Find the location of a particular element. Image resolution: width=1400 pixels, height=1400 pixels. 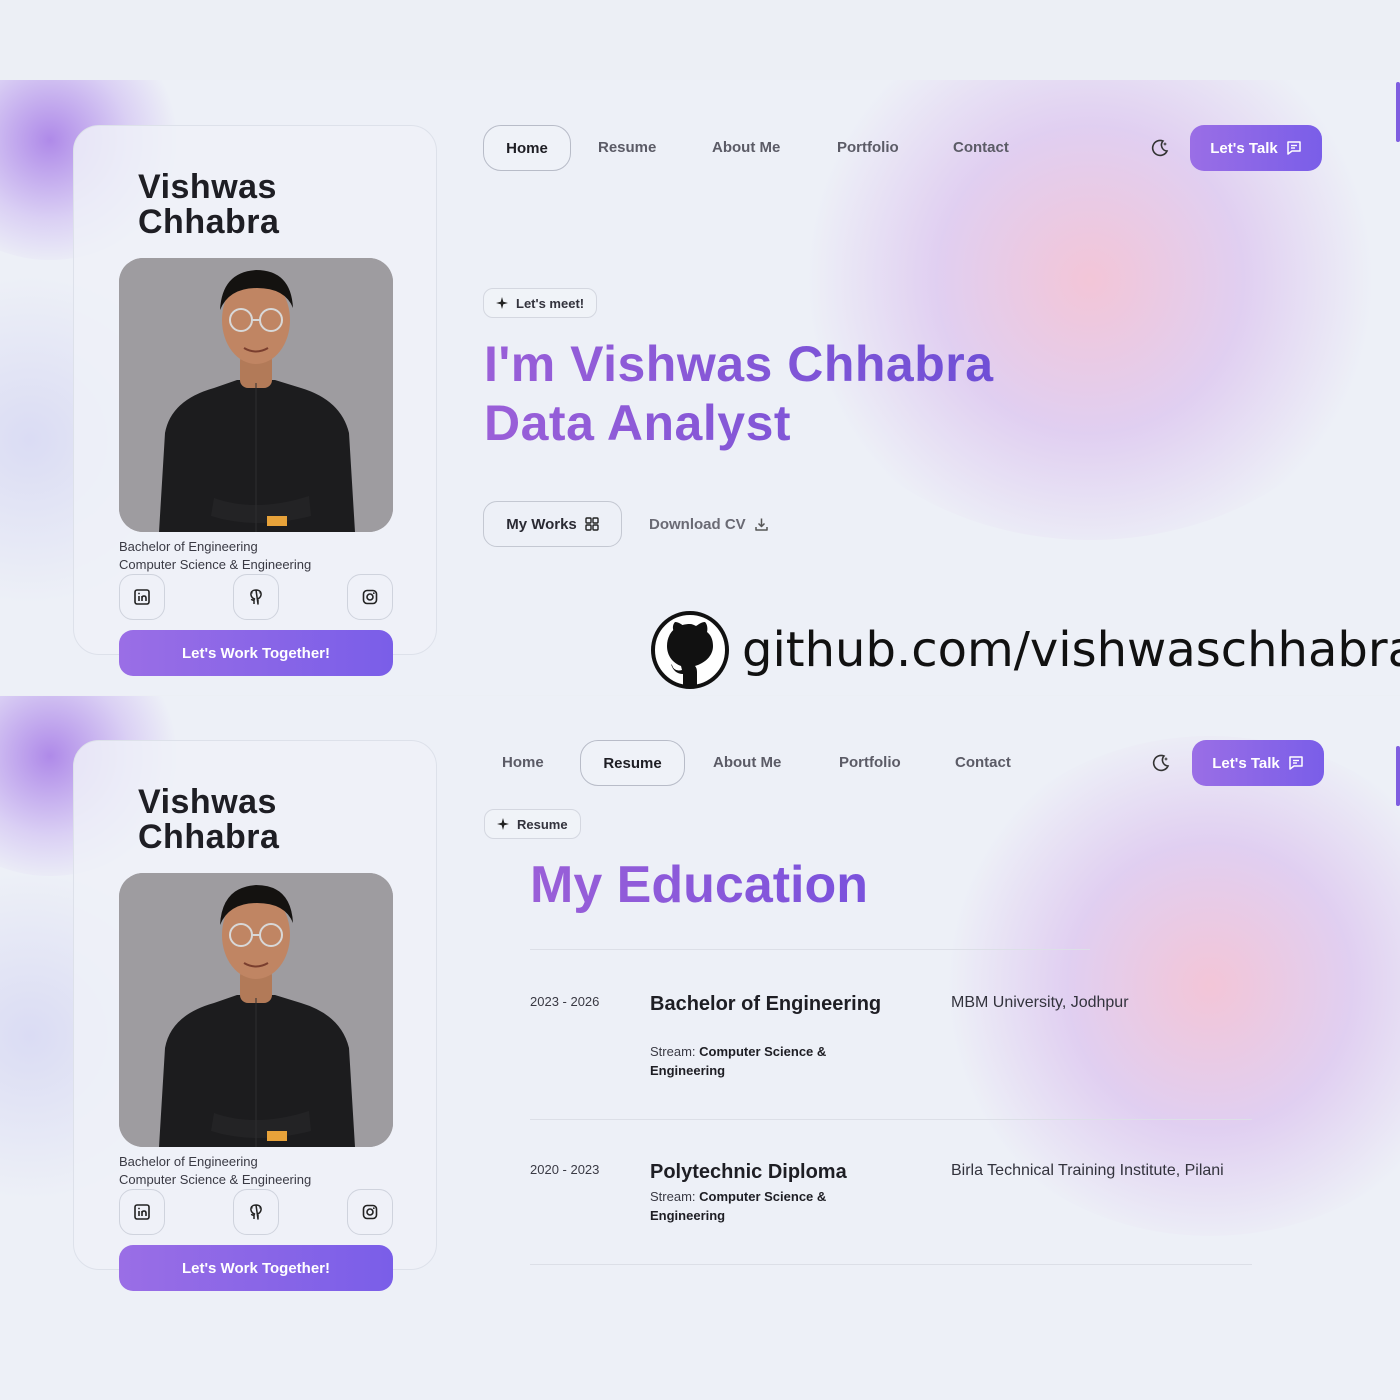

education-years: 2023 - 2026 is located at coordinates (565, 1001).